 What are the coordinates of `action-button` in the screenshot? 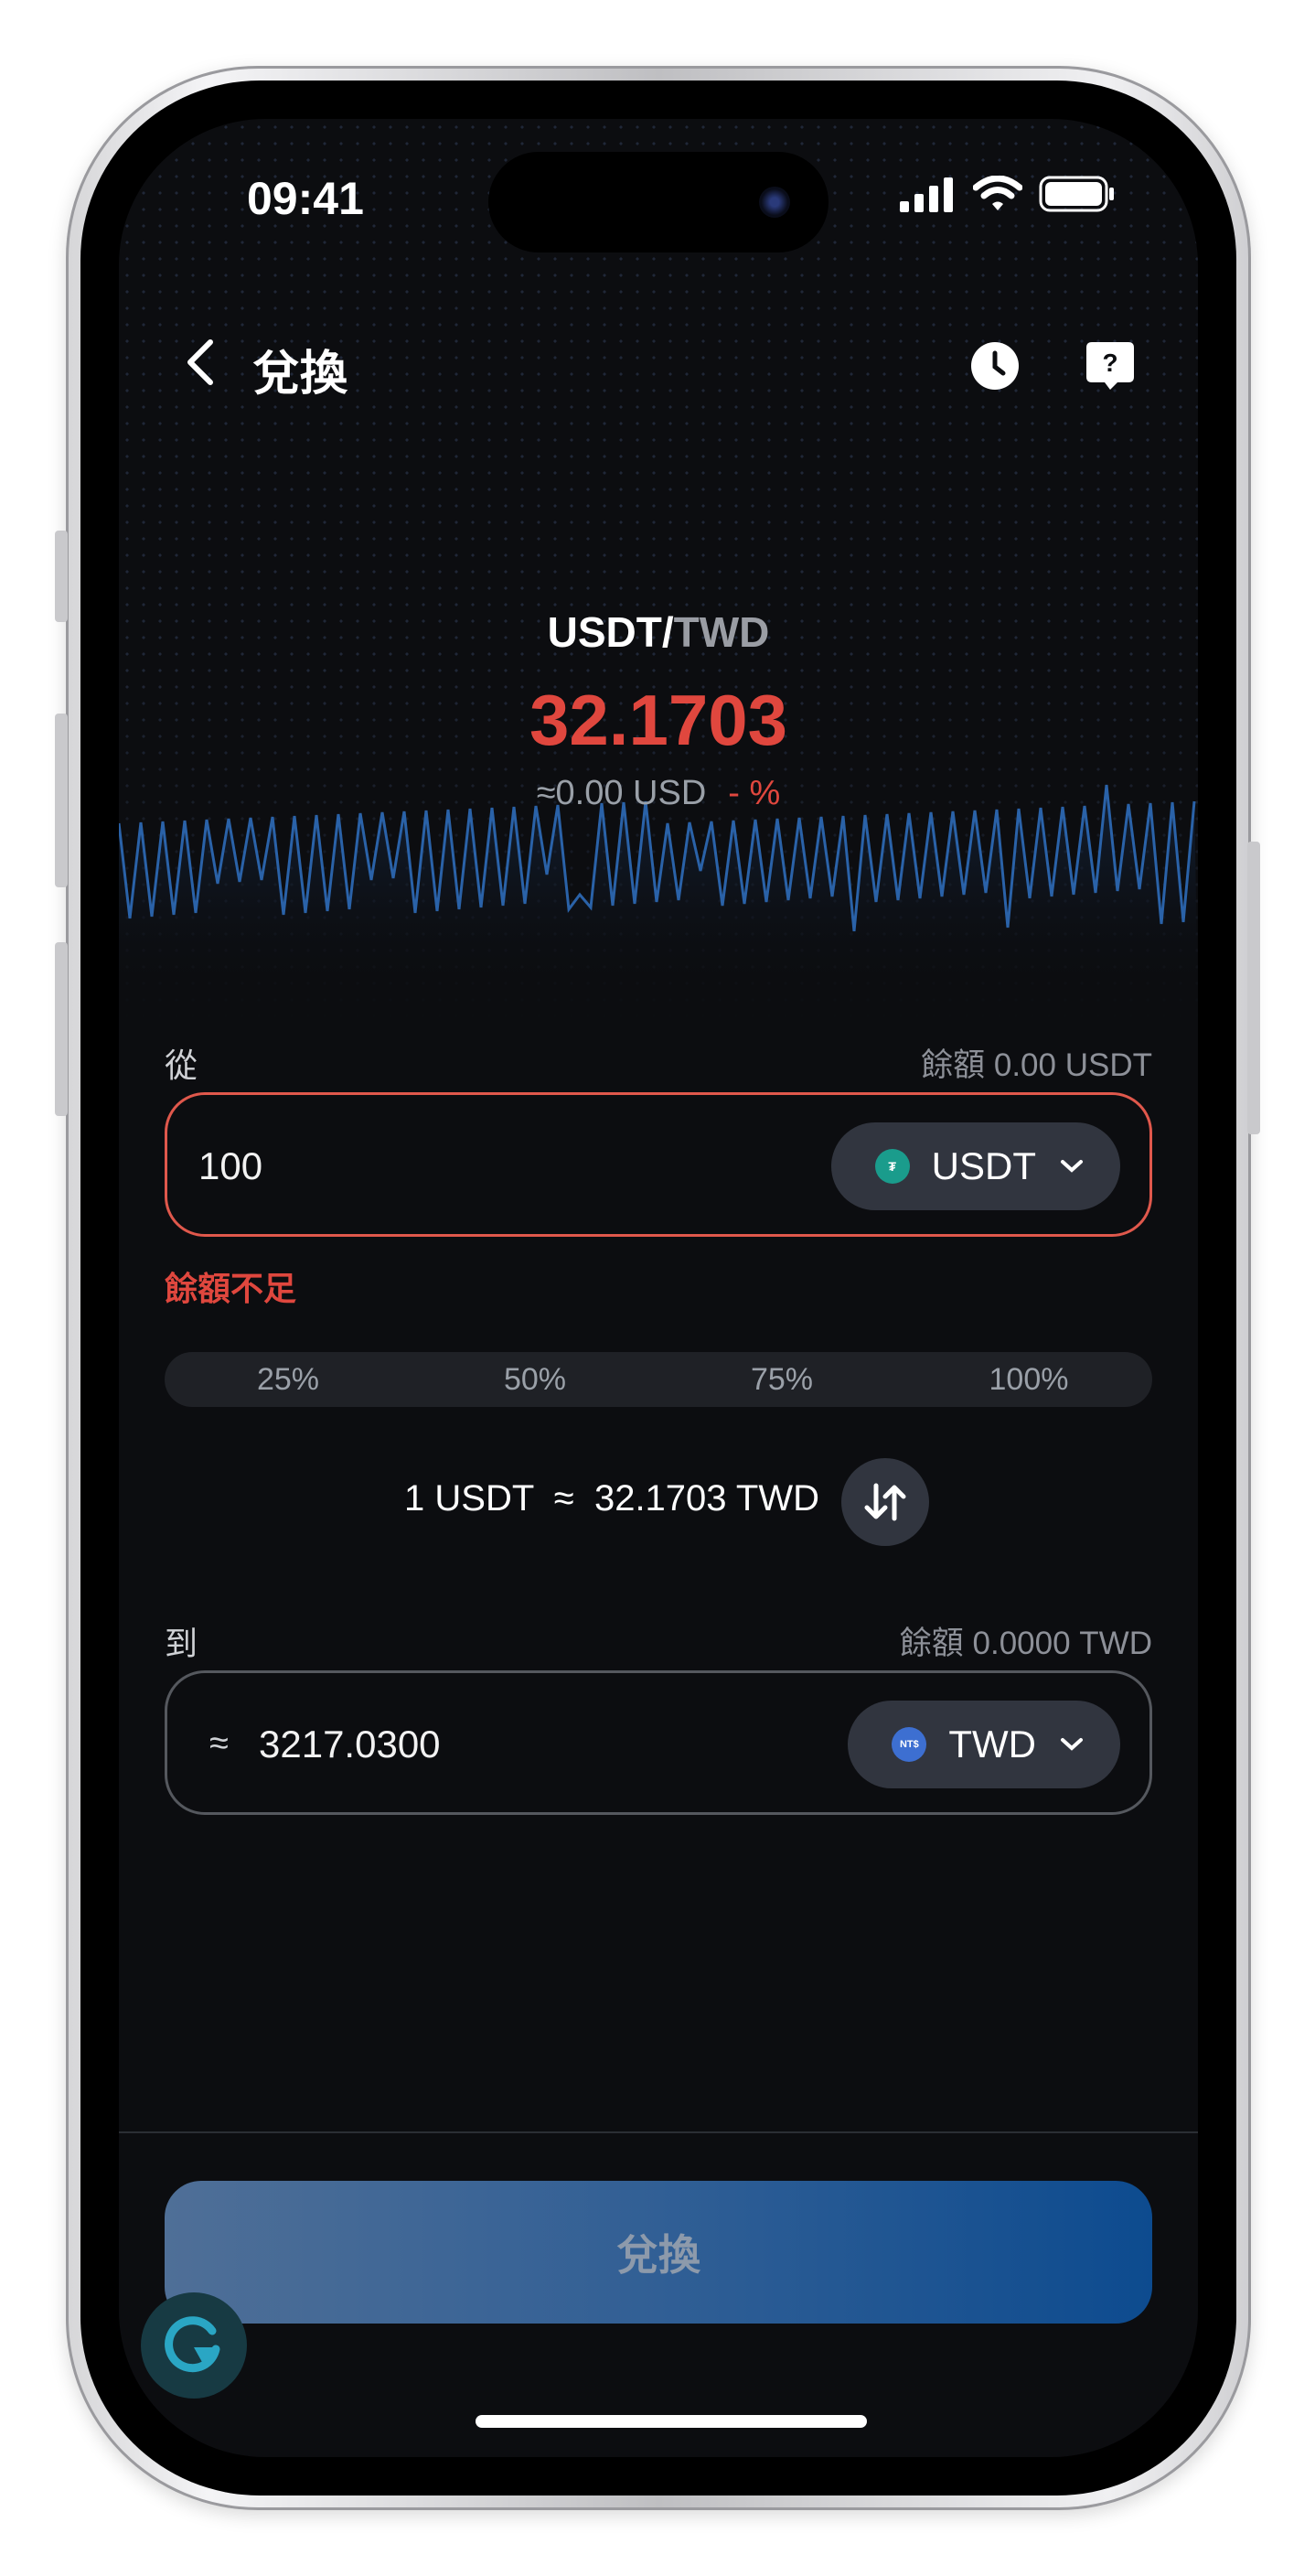 It's located at (61, 577).